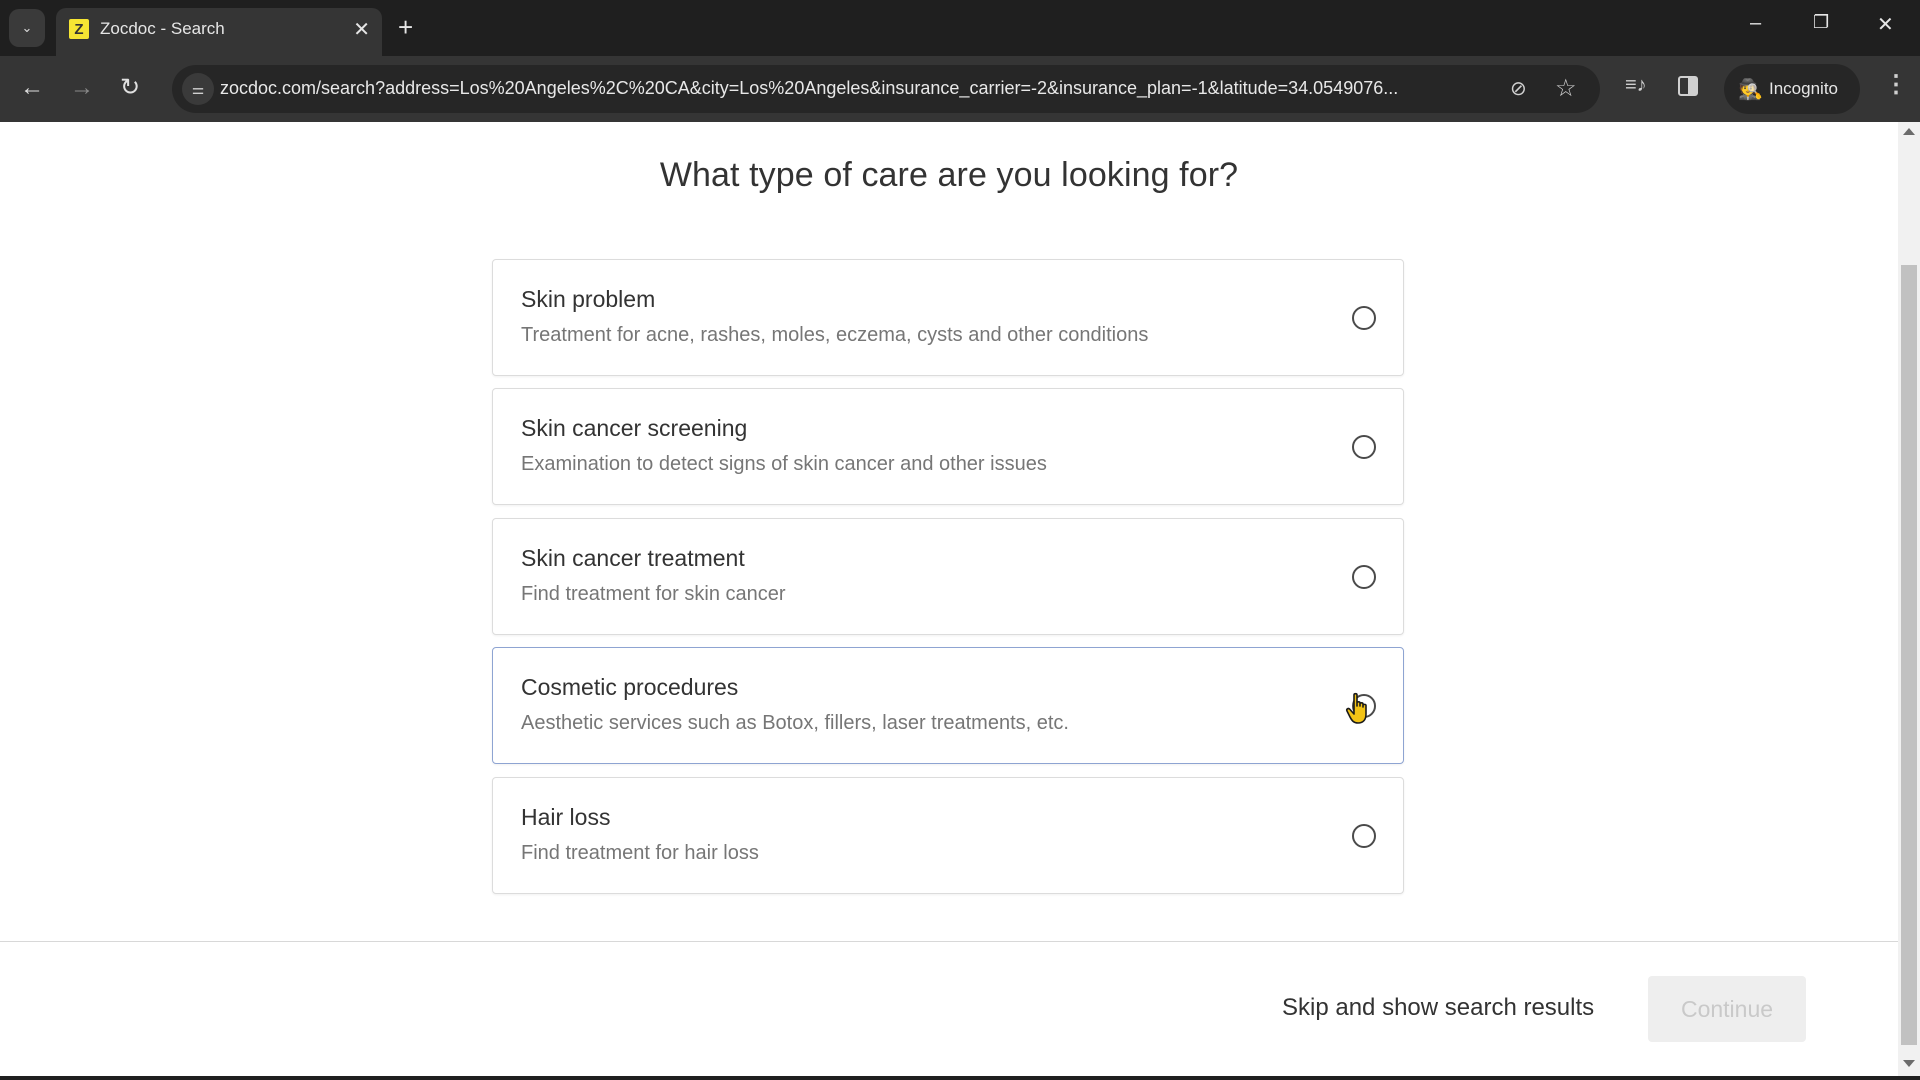  What do you see at coordinates (1518, 88) in the screenshot?
I see `eye-off-icon: ⊘` at bounding box center [1518, 88].